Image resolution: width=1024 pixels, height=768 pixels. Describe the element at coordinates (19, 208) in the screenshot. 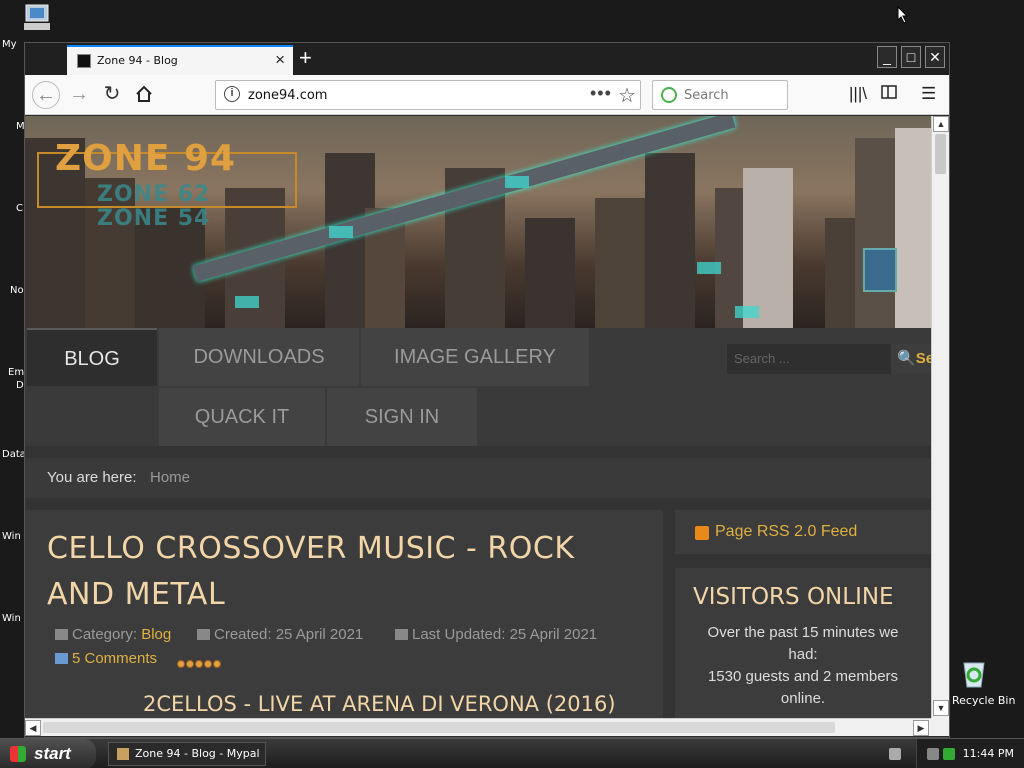

I see `desktop-label: C` at that location.